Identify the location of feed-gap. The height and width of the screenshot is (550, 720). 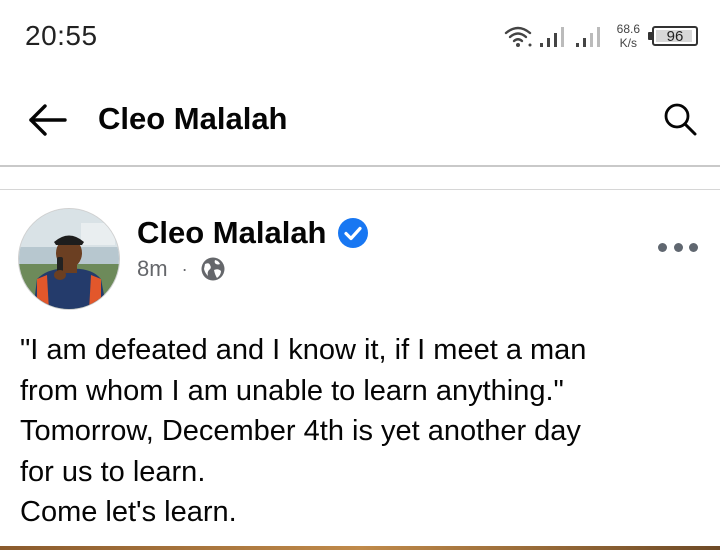
(360, 178).